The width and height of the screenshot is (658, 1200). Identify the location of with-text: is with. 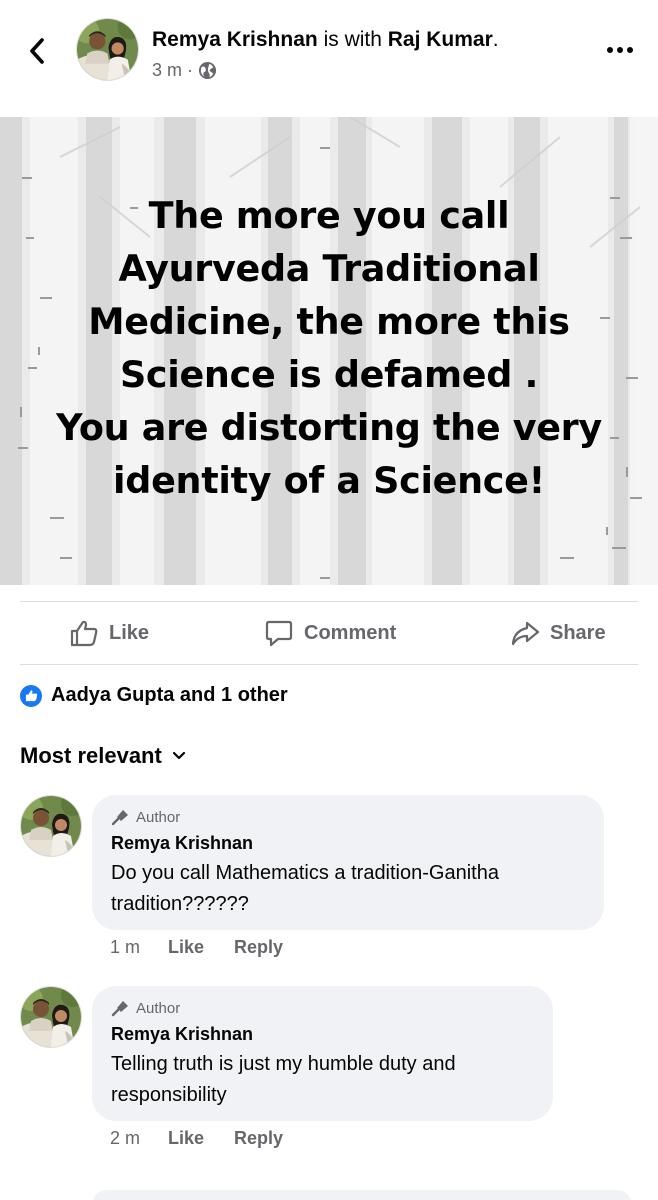
(352, 39).